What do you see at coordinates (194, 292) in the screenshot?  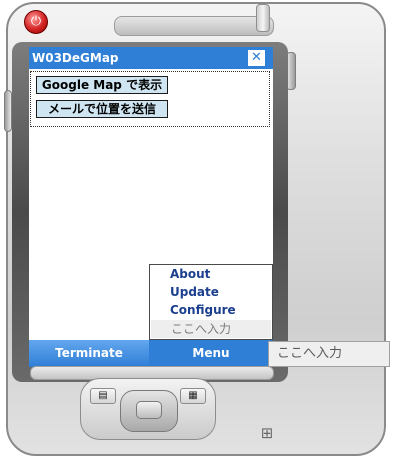 I see `menu-item-update: Update` at bounding box center [194, 292].